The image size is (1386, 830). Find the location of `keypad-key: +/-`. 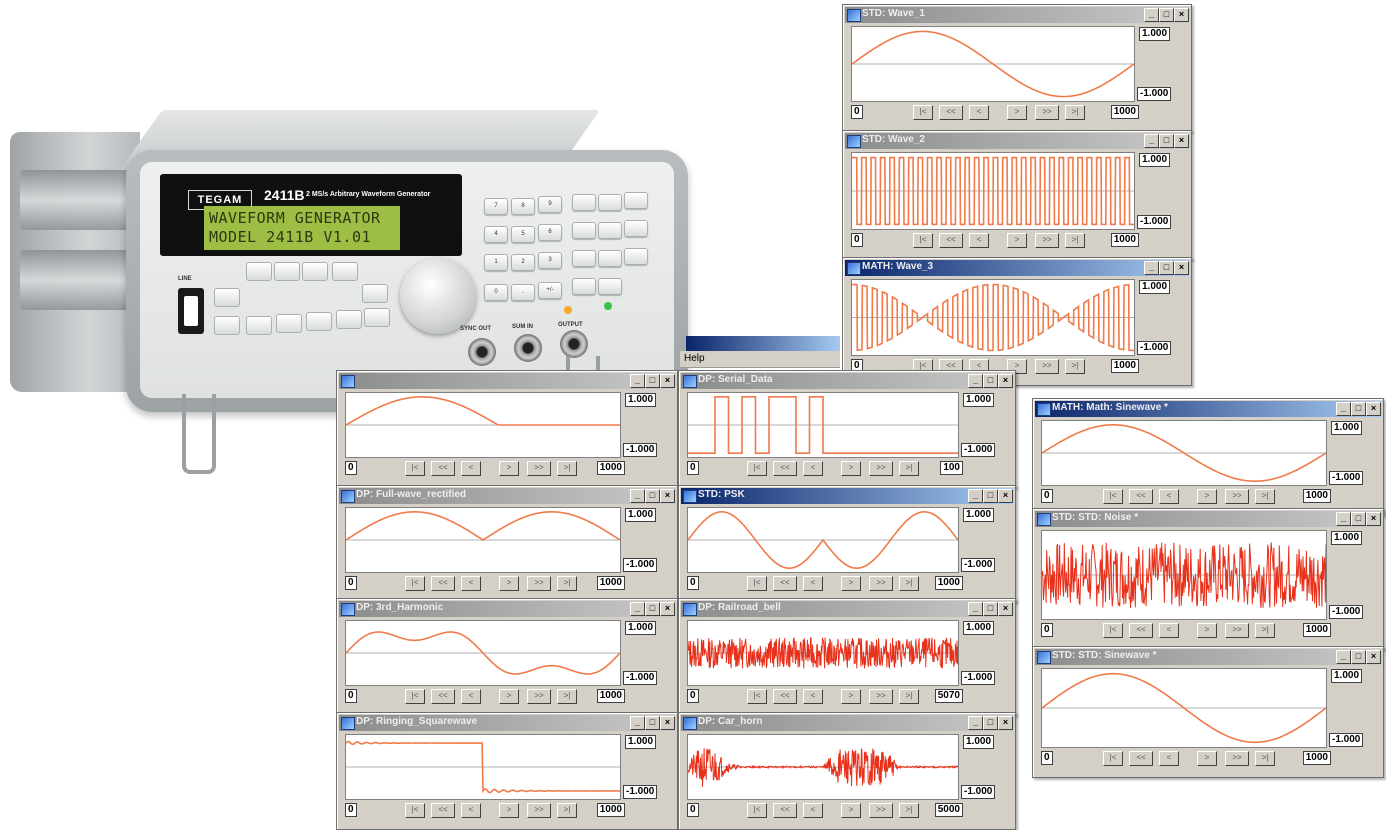

keypad-key: +/- is located at coordinates (550, 290).